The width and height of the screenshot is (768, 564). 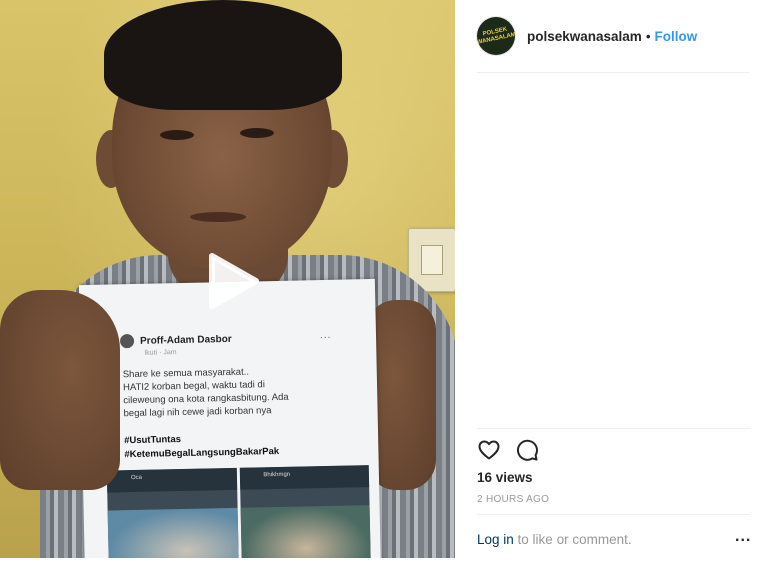 I want to click on login-link: Log in, so click(x=495, y=539).